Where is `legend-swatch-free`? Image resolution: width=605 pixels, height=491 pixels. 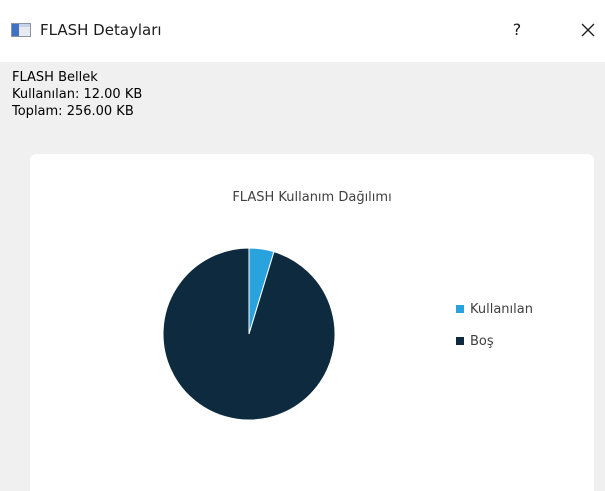 legend-swatch-free is located at coordinates (460, 341).